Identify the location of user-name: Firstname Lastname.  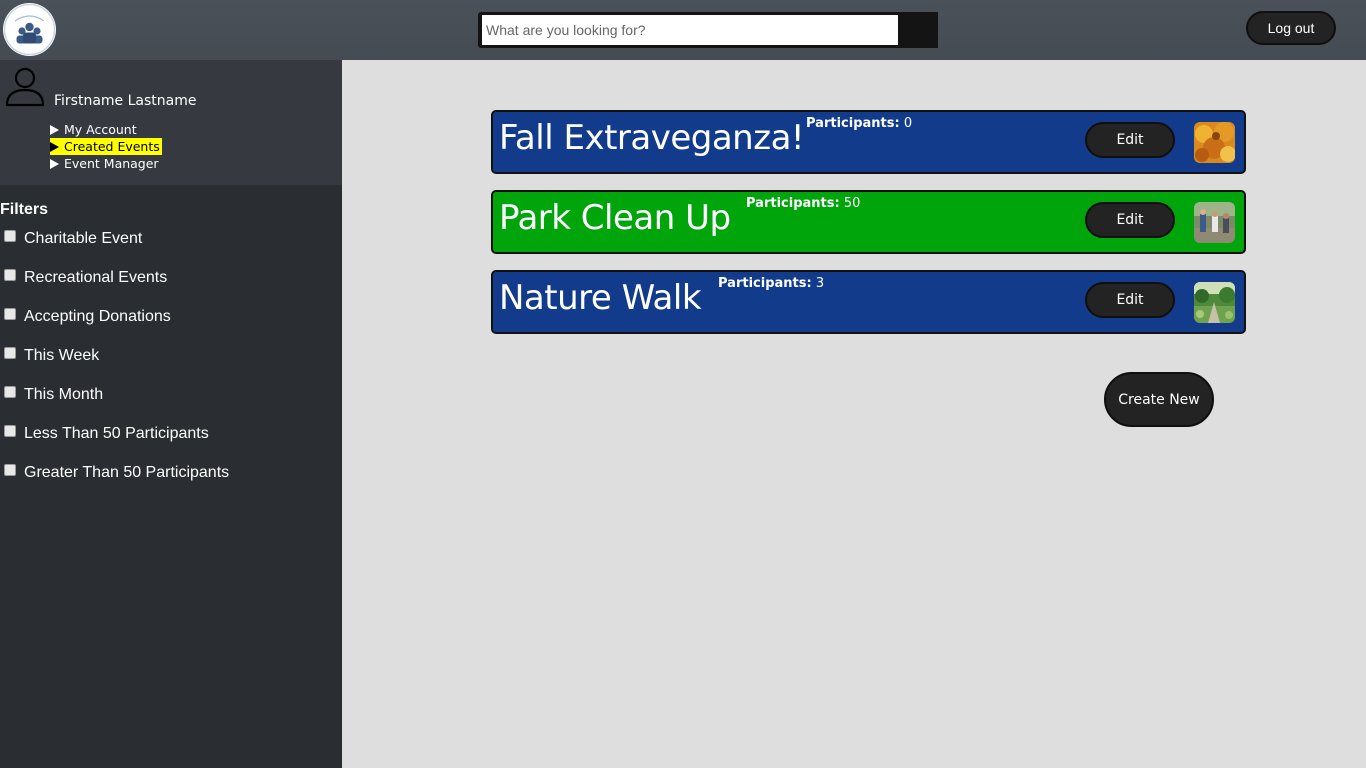
(125, 101).